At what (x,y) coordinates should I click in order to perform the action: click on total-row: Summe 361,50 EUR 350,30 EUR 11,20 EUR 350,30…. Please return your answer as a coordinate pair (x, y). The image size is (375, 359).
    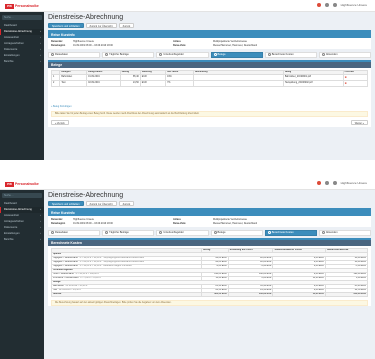
    Looking at the image, I should click on (210, 294).